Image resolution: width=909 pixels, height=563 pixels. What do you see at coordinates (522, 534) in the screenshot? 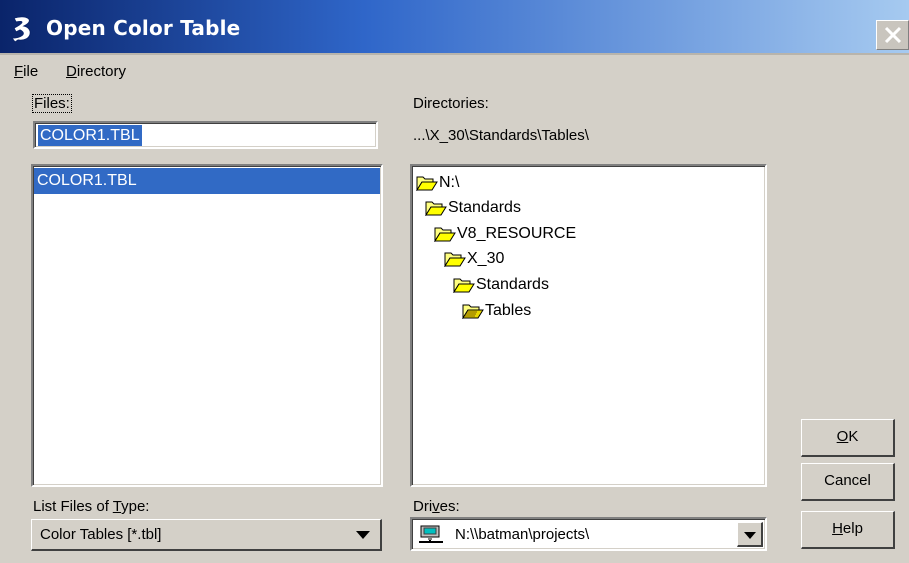
I see `drives-value: N:\\batman\projects\` at bounding box center [522, 534].